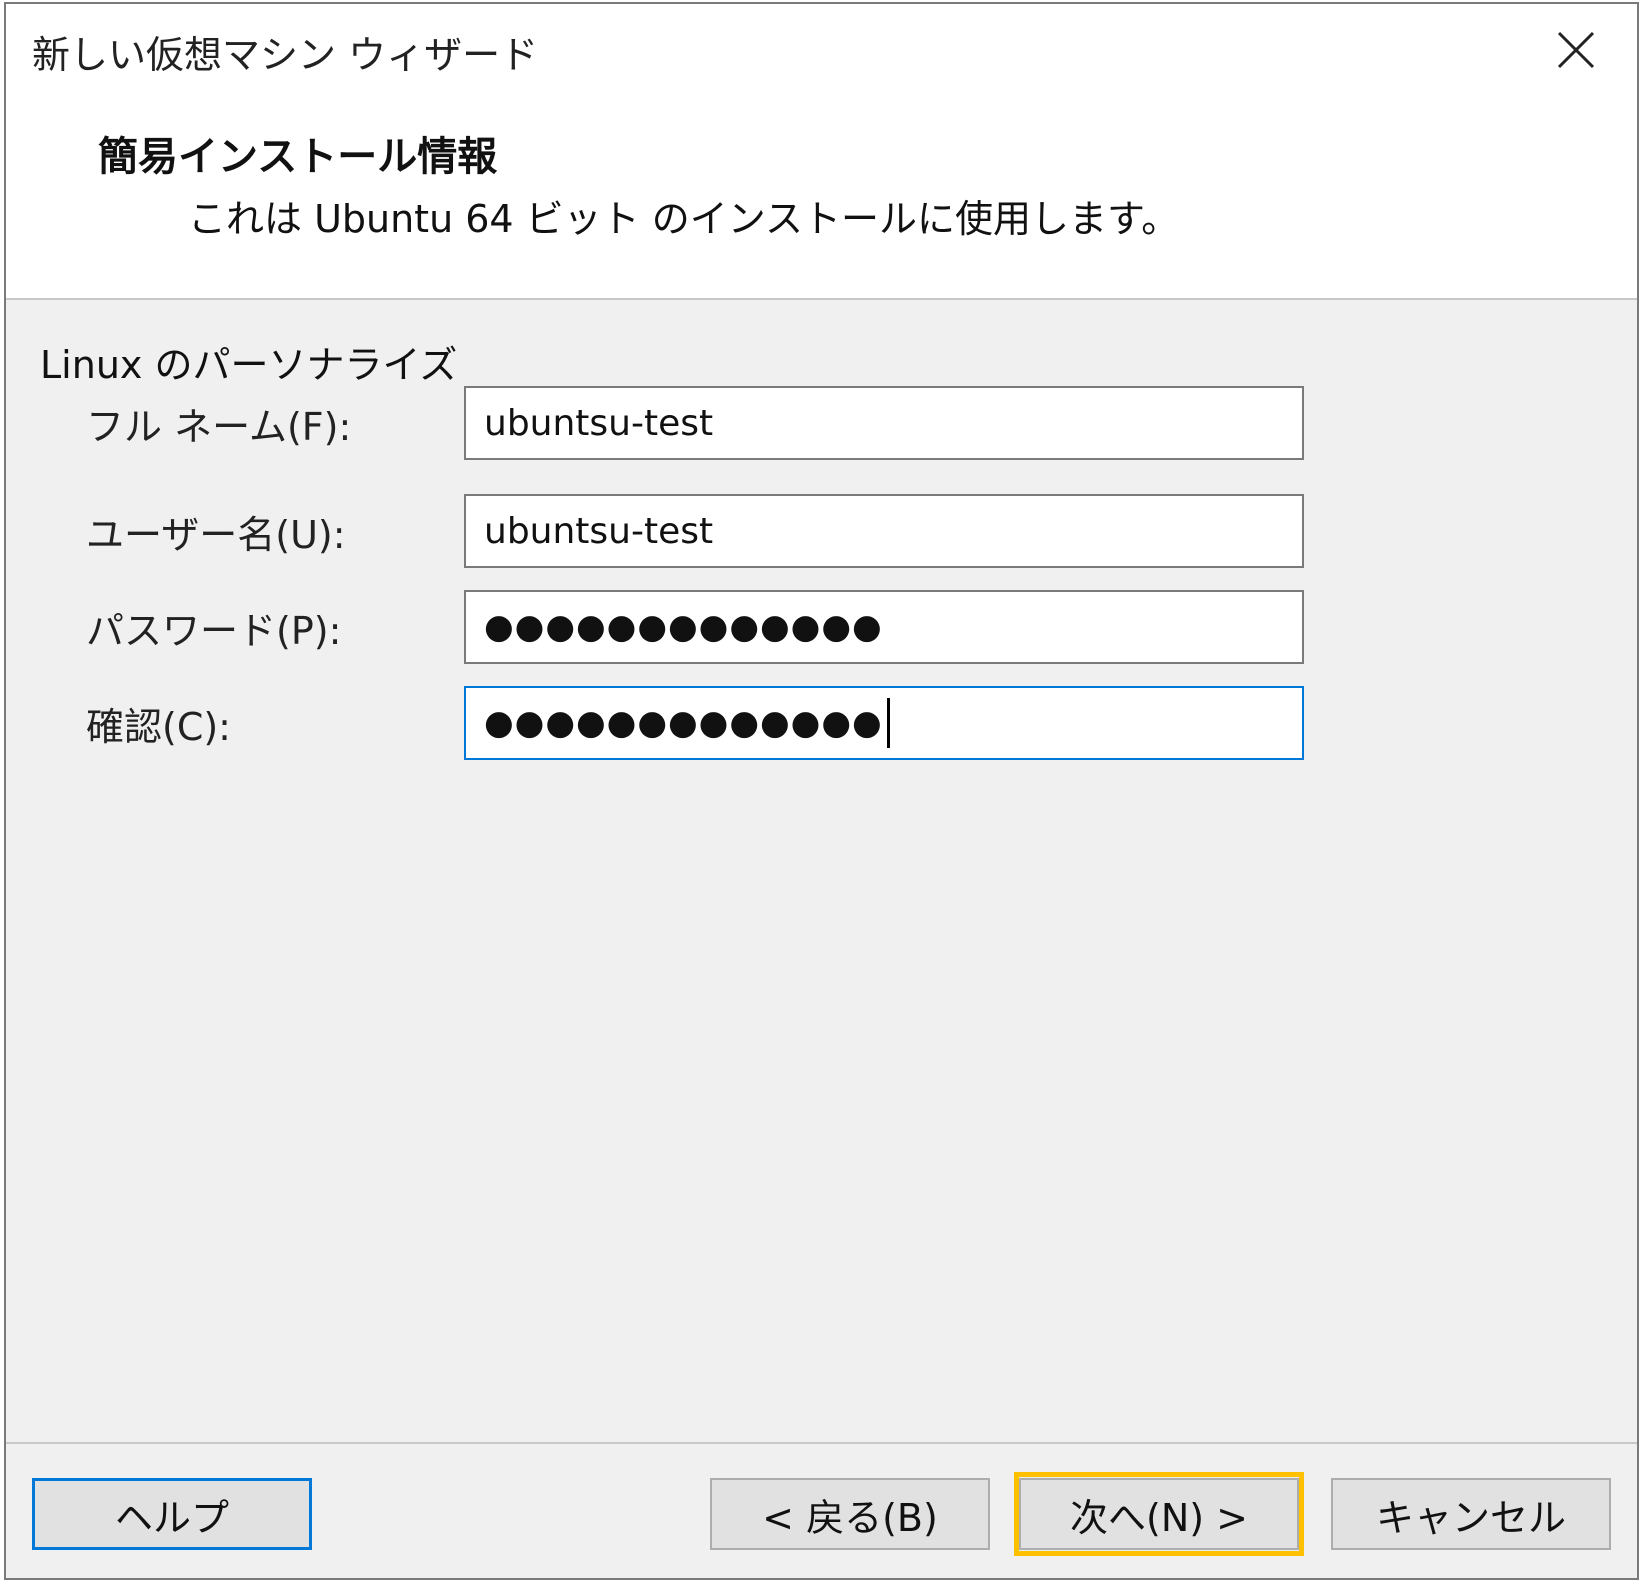  I want to click on footer-divider, so click(821, 1443).